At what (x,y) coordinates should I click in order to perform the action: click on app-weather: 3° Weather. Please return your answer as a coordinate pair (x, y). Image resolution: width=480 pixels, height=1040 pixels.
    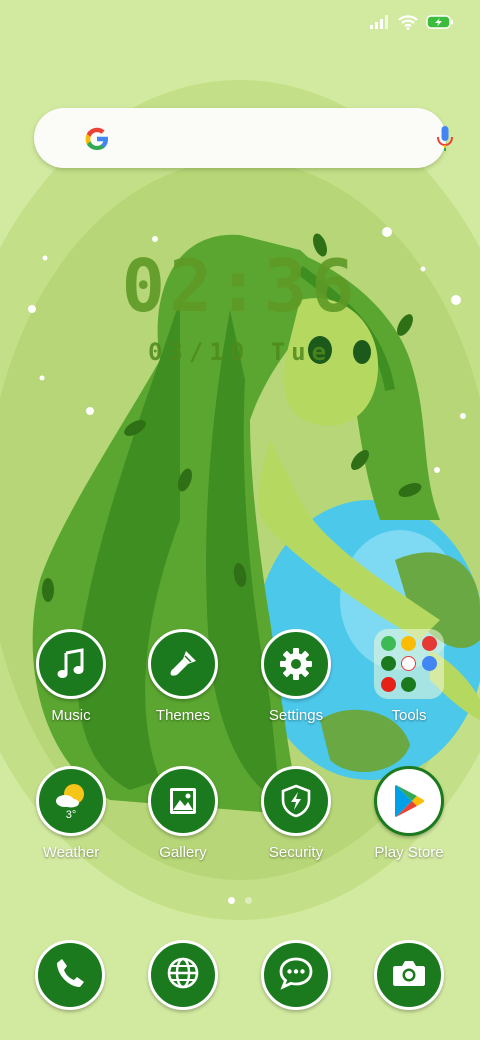
    Looking at the image, I should click on (71, 813).